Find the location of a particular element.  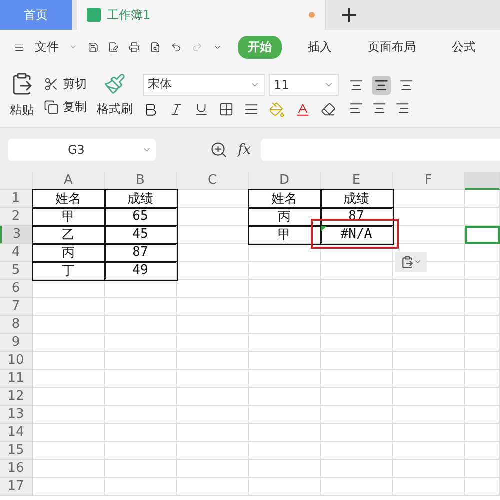

row-header: 8 is located at coordinates (16, 325).